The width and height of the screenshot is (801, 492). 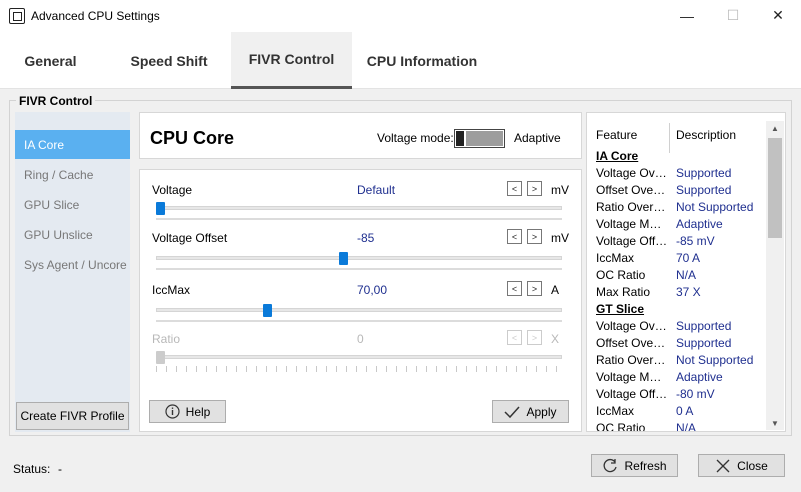 I want to click on close-x-icon, so click(x=723, y=465).